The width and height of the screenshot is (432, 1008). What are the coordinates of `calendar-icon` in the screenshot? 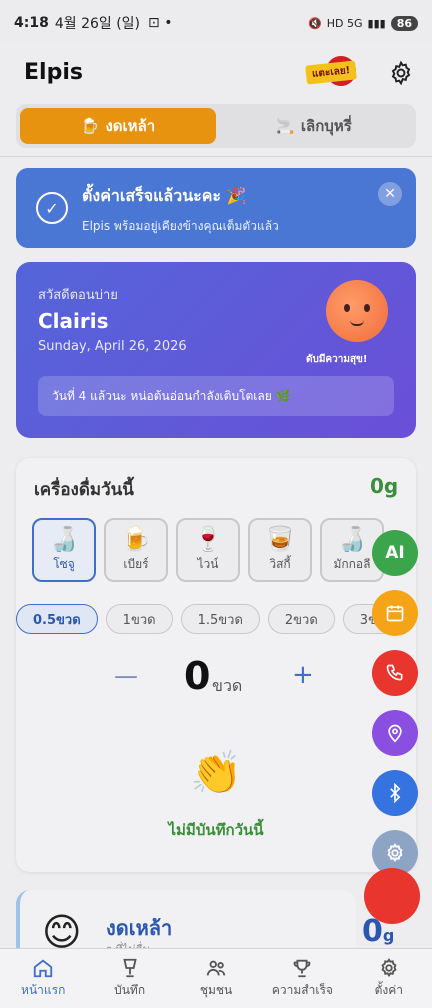 It's located at (395, 613).